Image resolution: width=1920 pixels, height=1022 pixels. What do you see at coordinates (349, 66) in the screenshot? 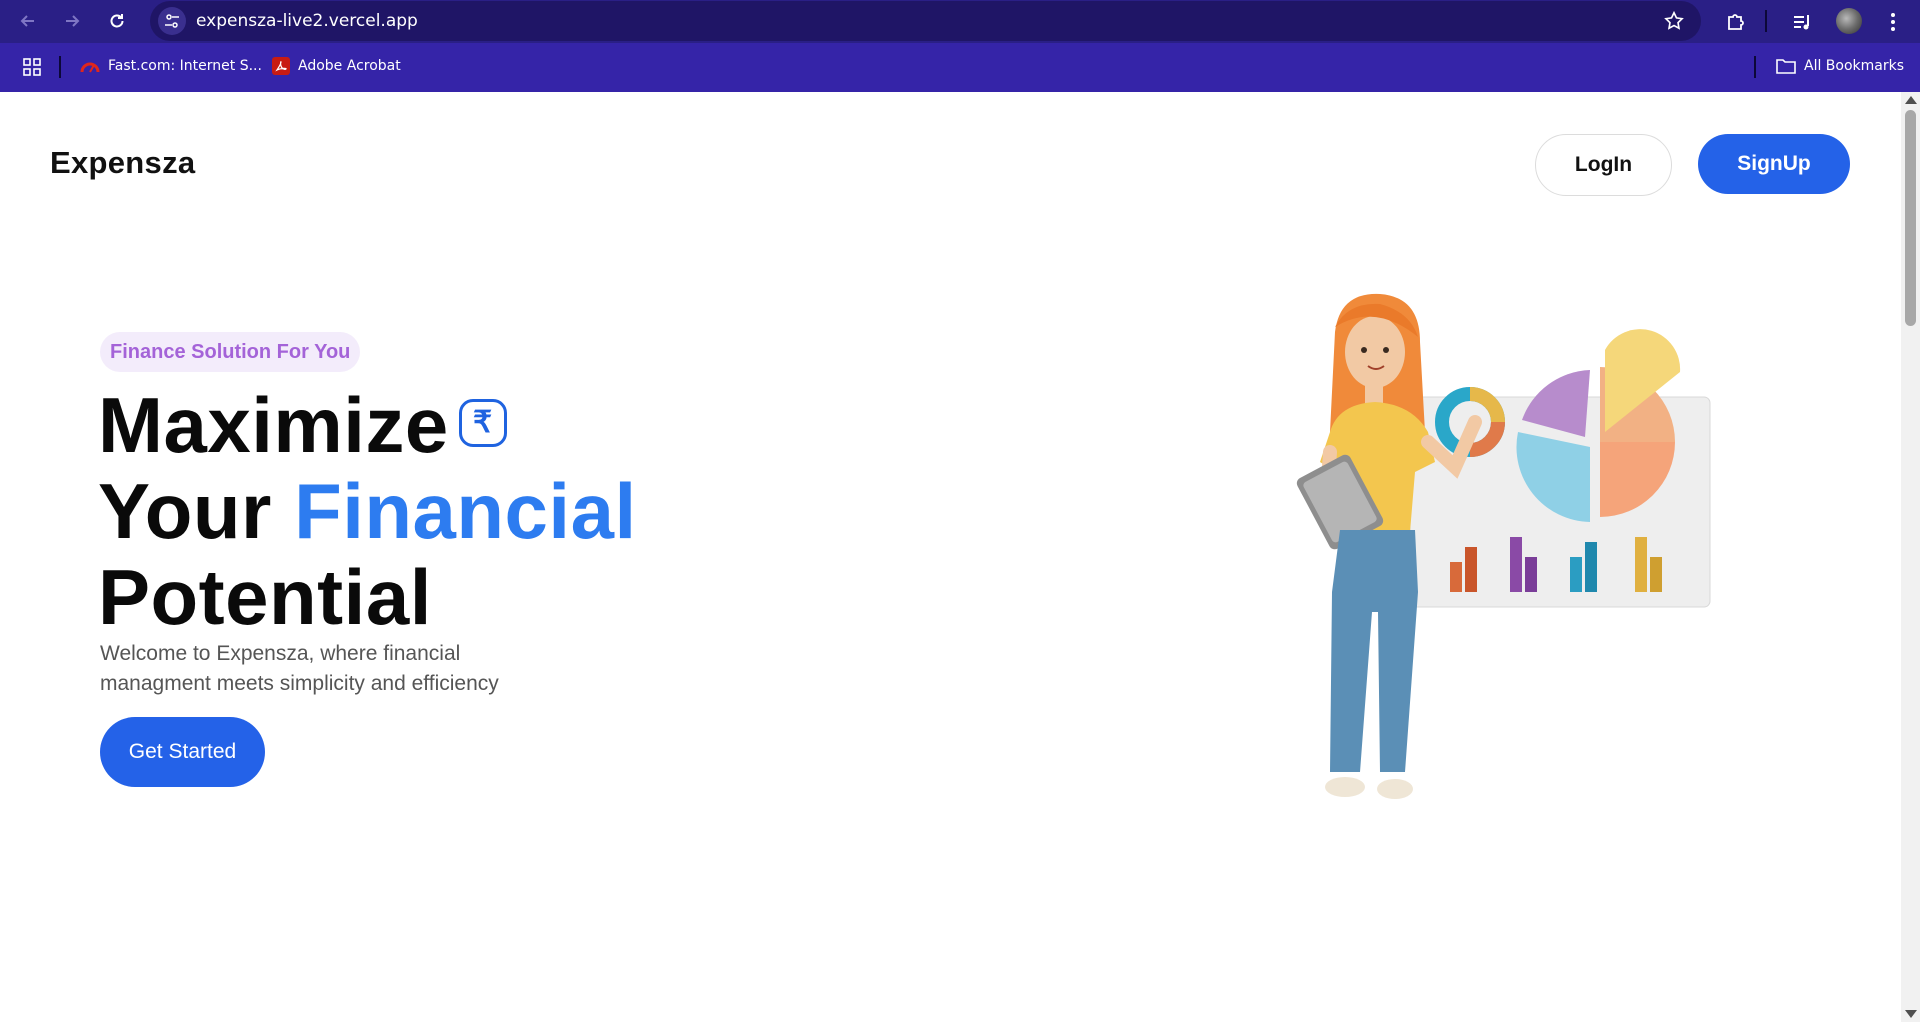
I see `bookmark-label: Adobe Acrobat` at bounding box center [349, 66].